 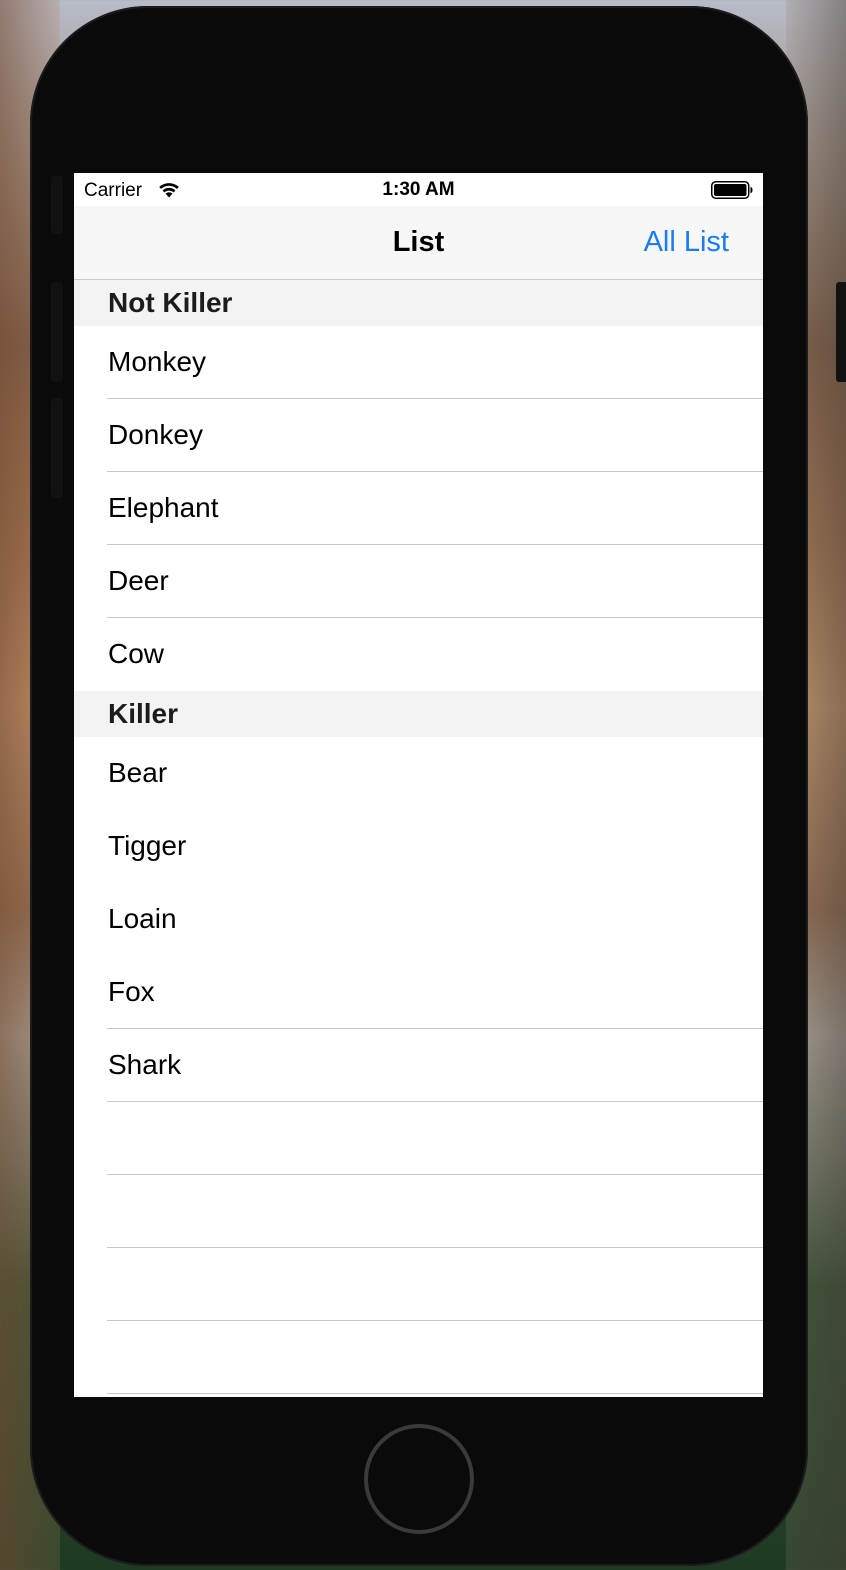 What do you see at coordinates (418, 435) in the screenshot?
I see `table-row: Donkey` at bounding box center [418, 435].